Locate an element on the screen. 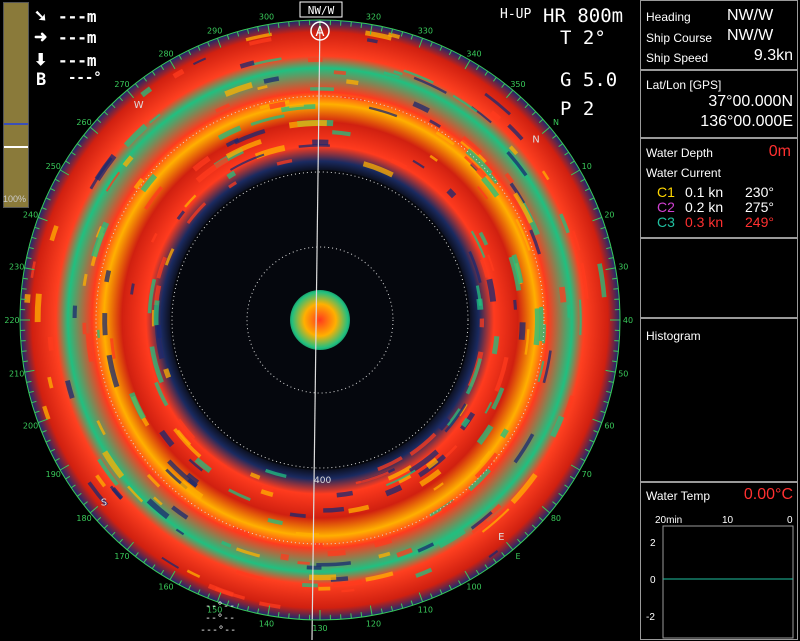  temp-x-label-3: 0 is located at coordinates (790, 520).